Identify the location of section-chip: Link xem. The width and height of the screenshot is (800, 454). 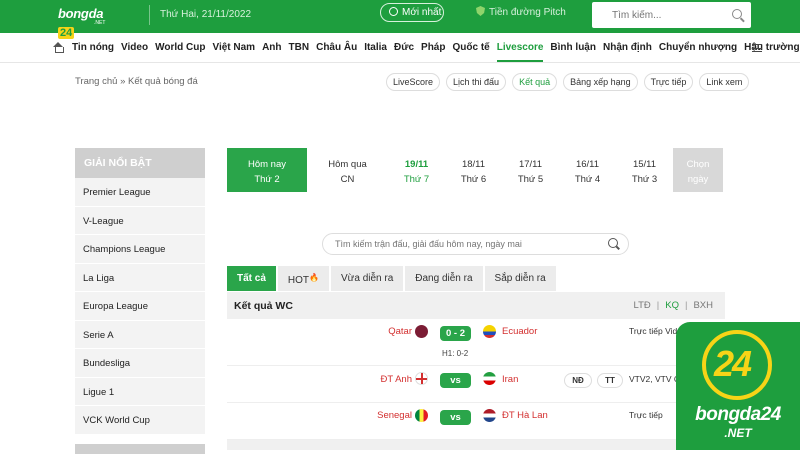
(724, 82).